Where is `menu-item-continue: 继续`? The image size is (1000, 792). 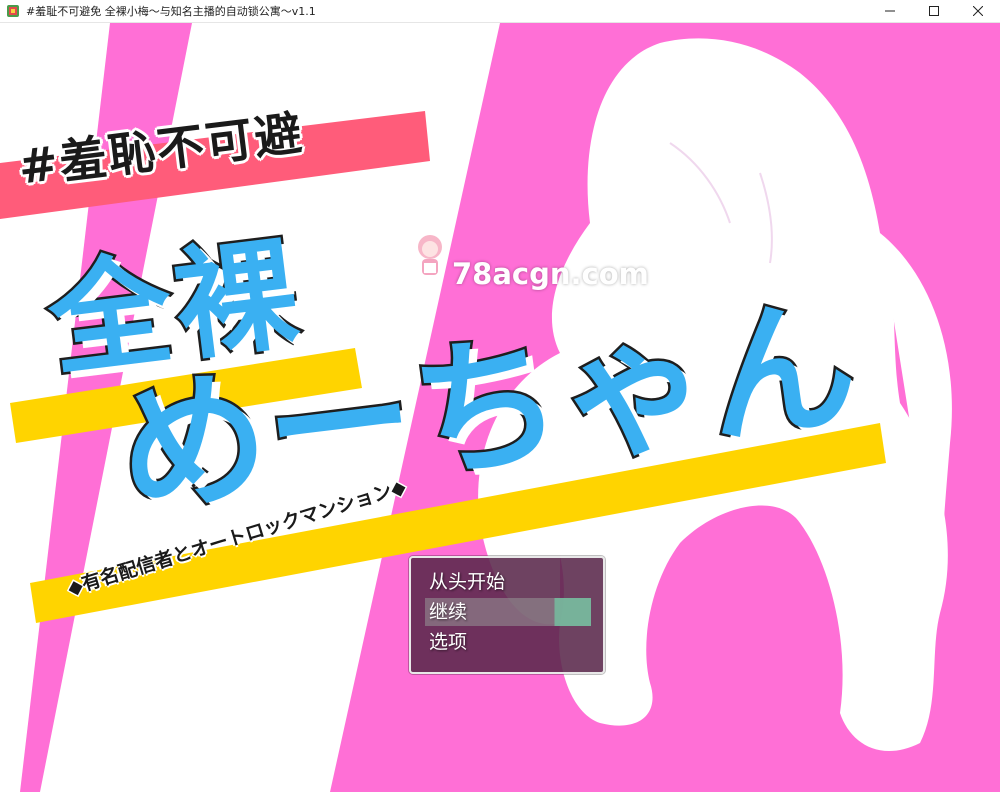
menu-item-continue: 继续 is located at coordinates (508, 612).